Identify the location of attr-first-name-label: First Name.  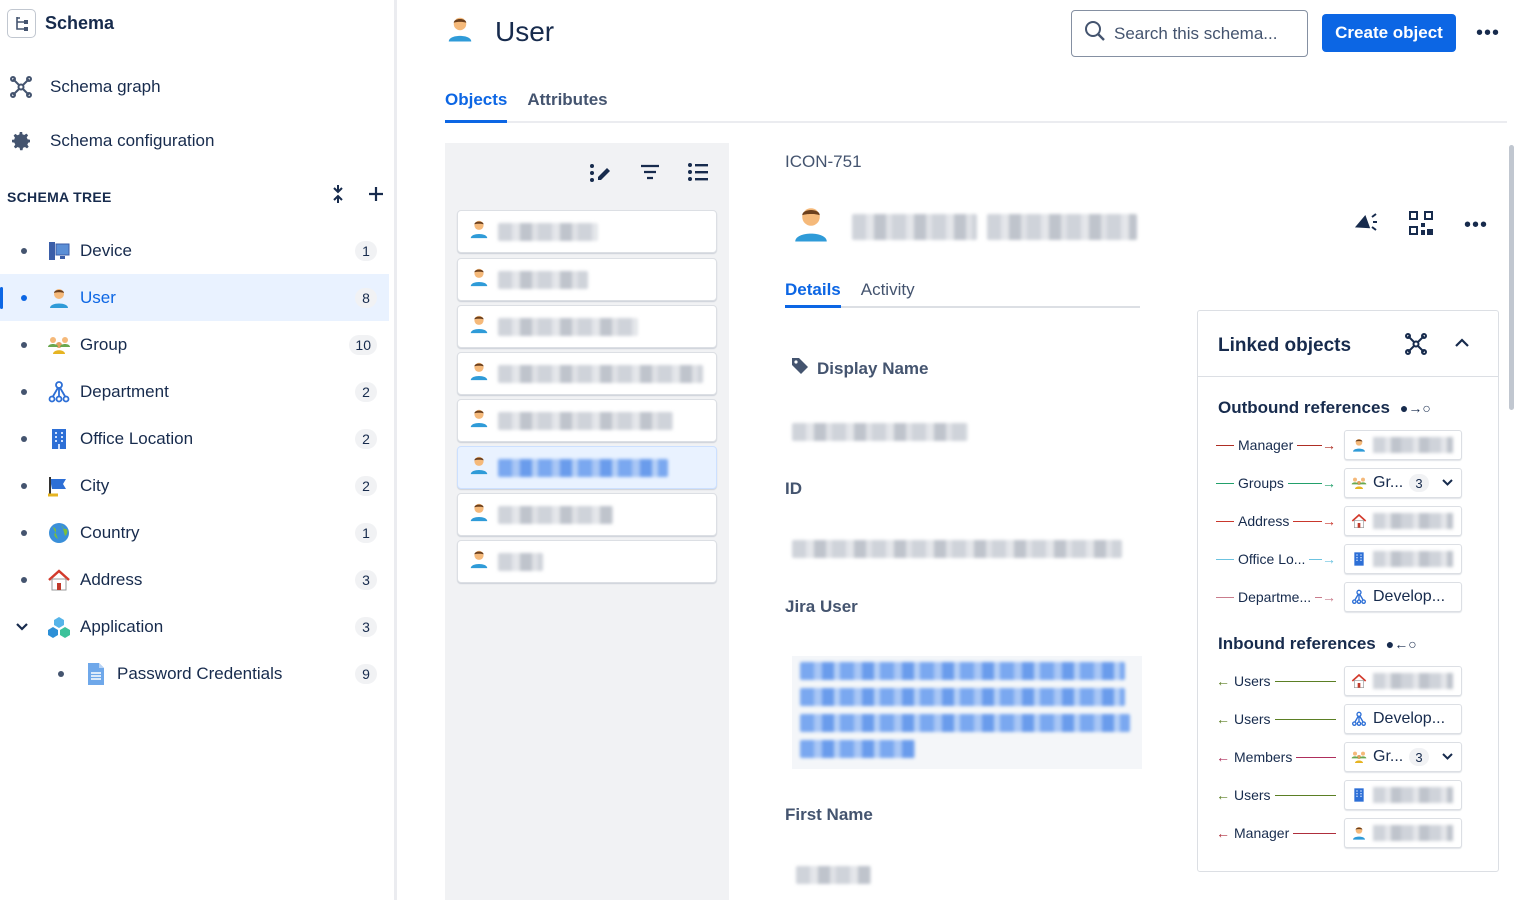
(829, 814).